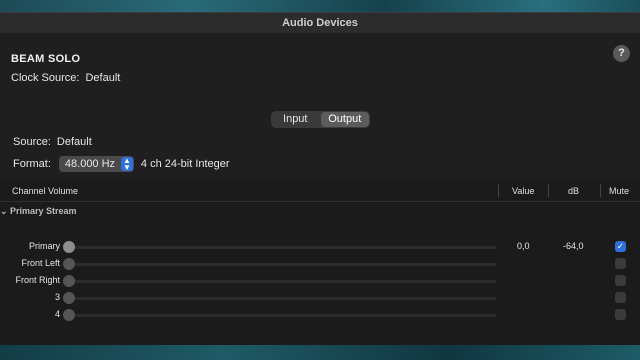 The width and height of the screenshot is (640, 360). I want to click on clock-source-row: Clock Source: Default, so click(65, 78).